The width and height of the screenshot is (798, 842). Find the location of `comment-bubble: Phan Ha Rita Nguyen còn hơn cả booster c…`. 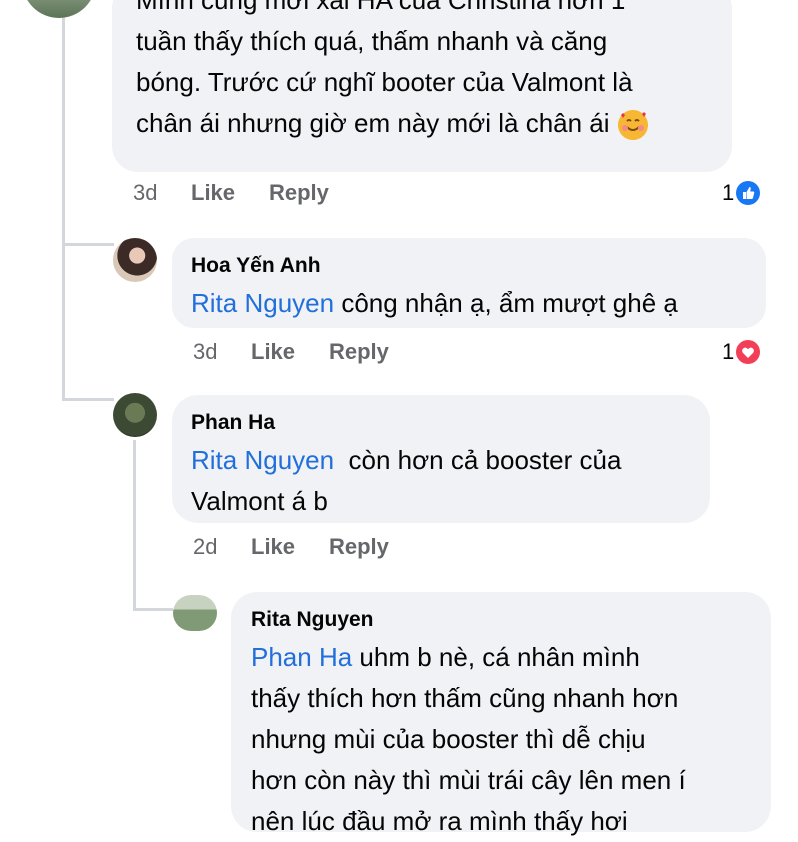

comment-bubble: Phan Ha Rita Nguyen còn hơn cả booster c… is located at coordinates (441, 459).